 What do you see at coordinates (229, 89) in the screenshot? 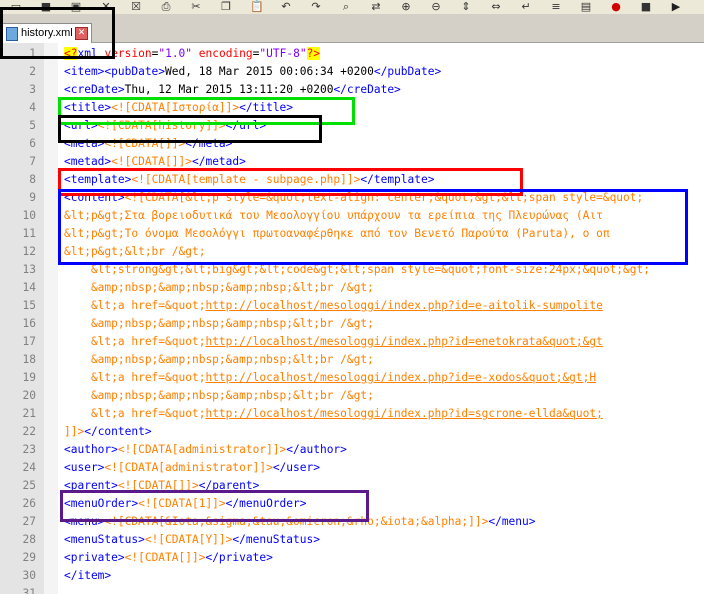
I see `code-token: Thu, 12 Mar 2015 13:11:20 +0200` at bounding box center [229, 89].